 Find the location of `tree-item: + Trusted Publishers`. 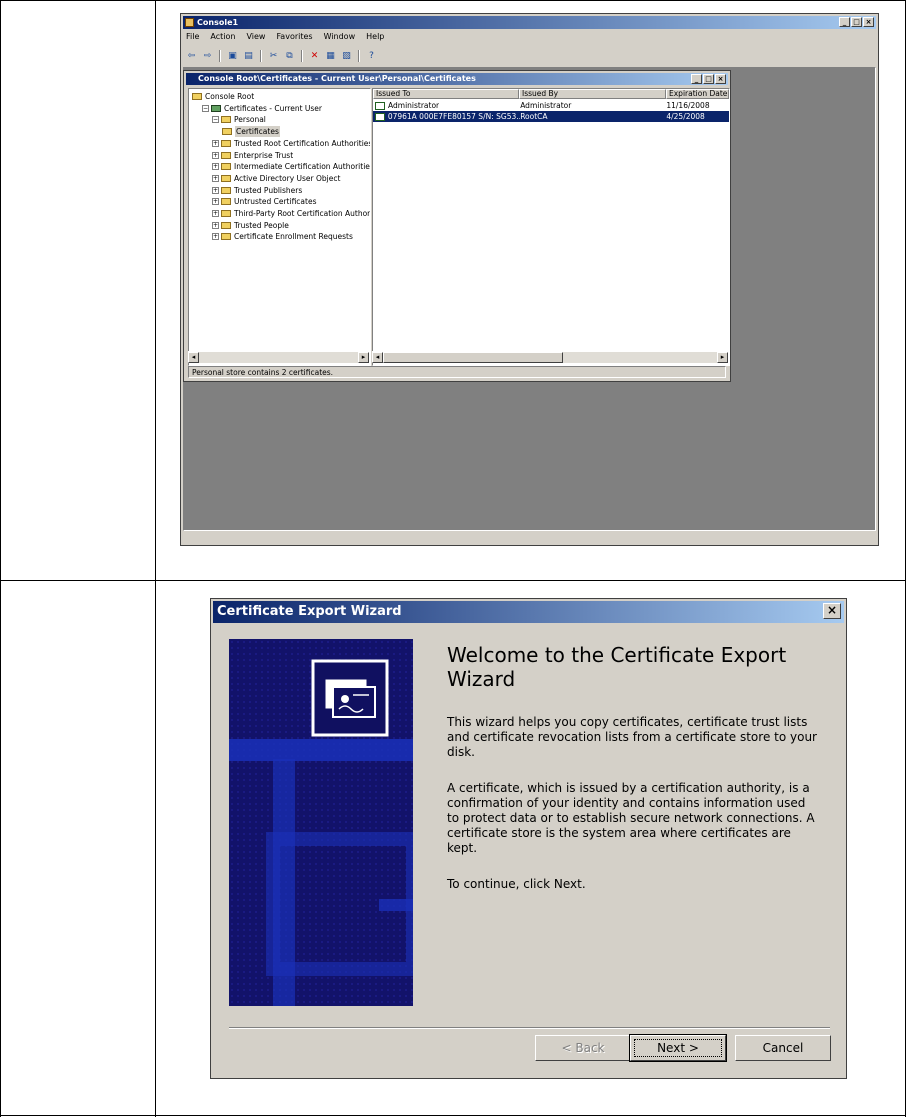

tree-item: + Trusted Publishers is located at coordinates (257, 190).